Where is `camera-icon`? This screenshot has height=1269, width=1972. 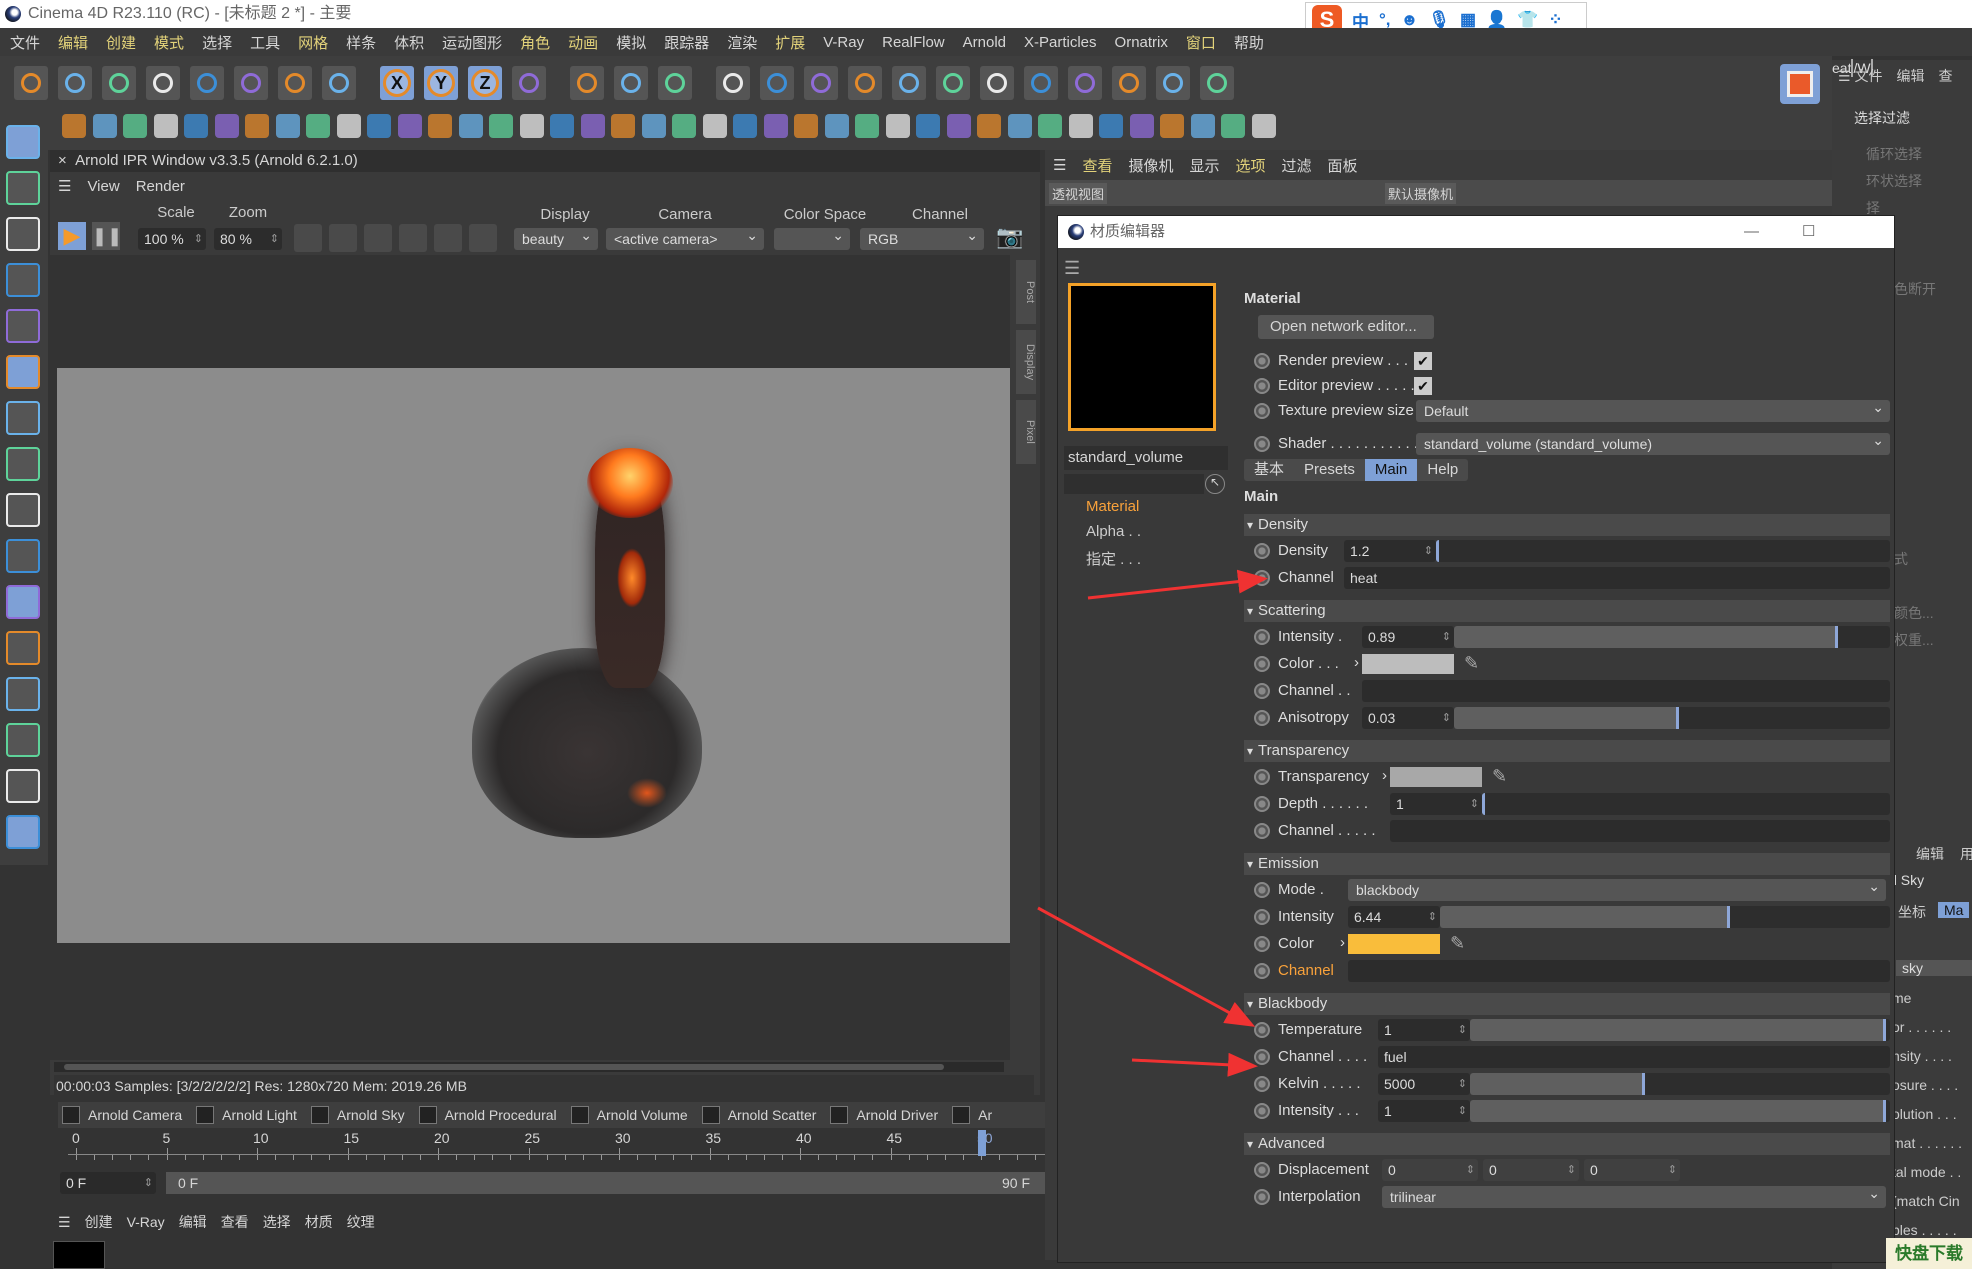
camera-icon is located at coordinates (1129, 83).